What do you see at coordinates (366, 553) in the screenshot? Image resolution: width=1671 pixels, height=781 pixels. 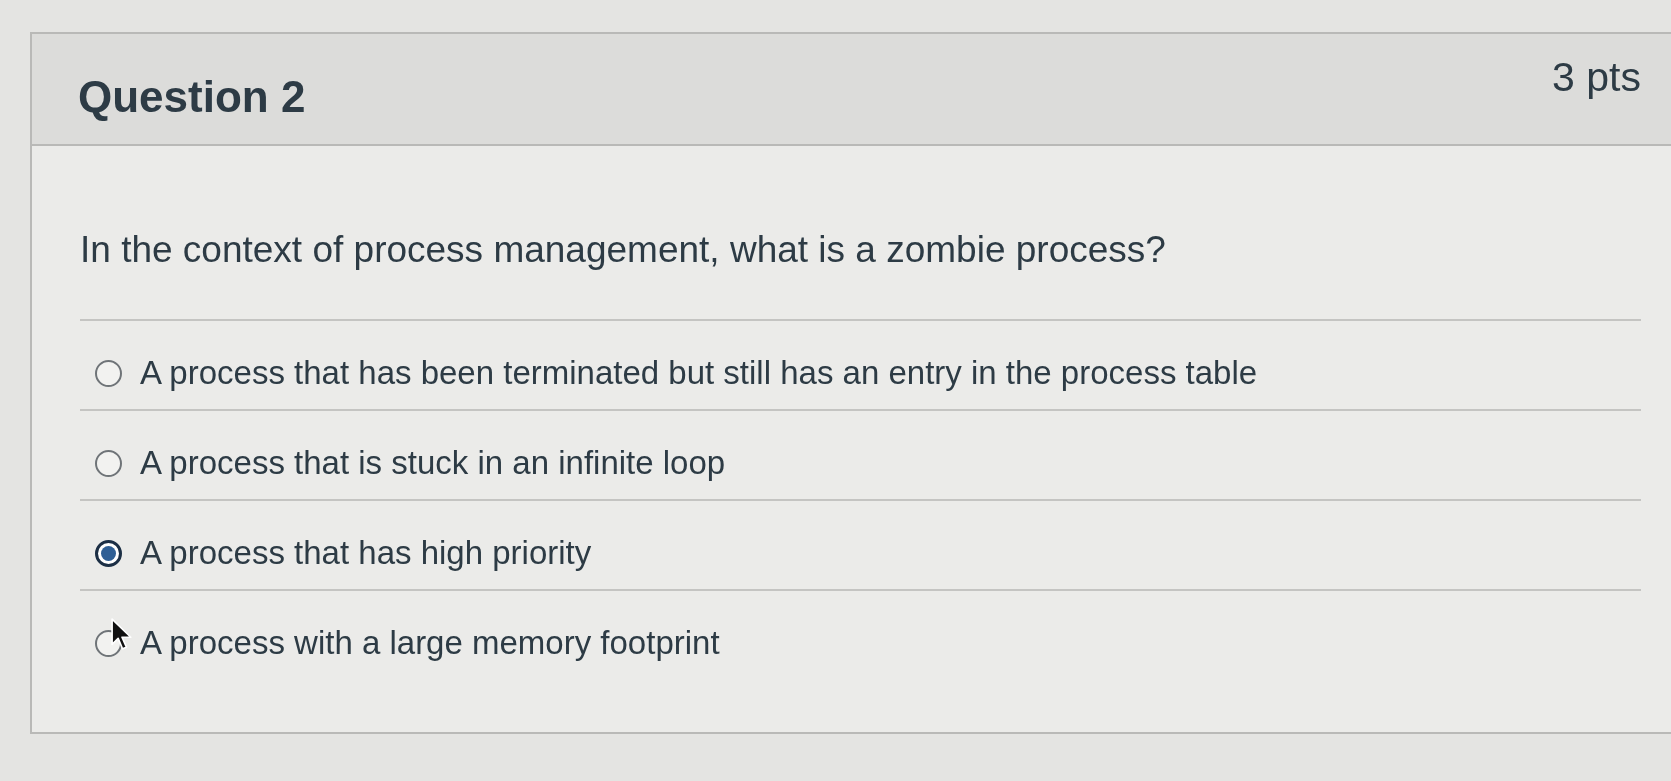 I see `answer-text: A process that has high priority` at bounding box center [366, 553].